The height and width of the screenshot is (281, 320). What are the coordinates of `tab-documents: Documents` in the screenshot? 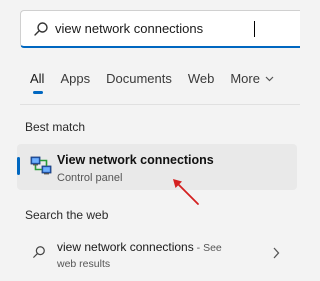 It's located at (139, 78).